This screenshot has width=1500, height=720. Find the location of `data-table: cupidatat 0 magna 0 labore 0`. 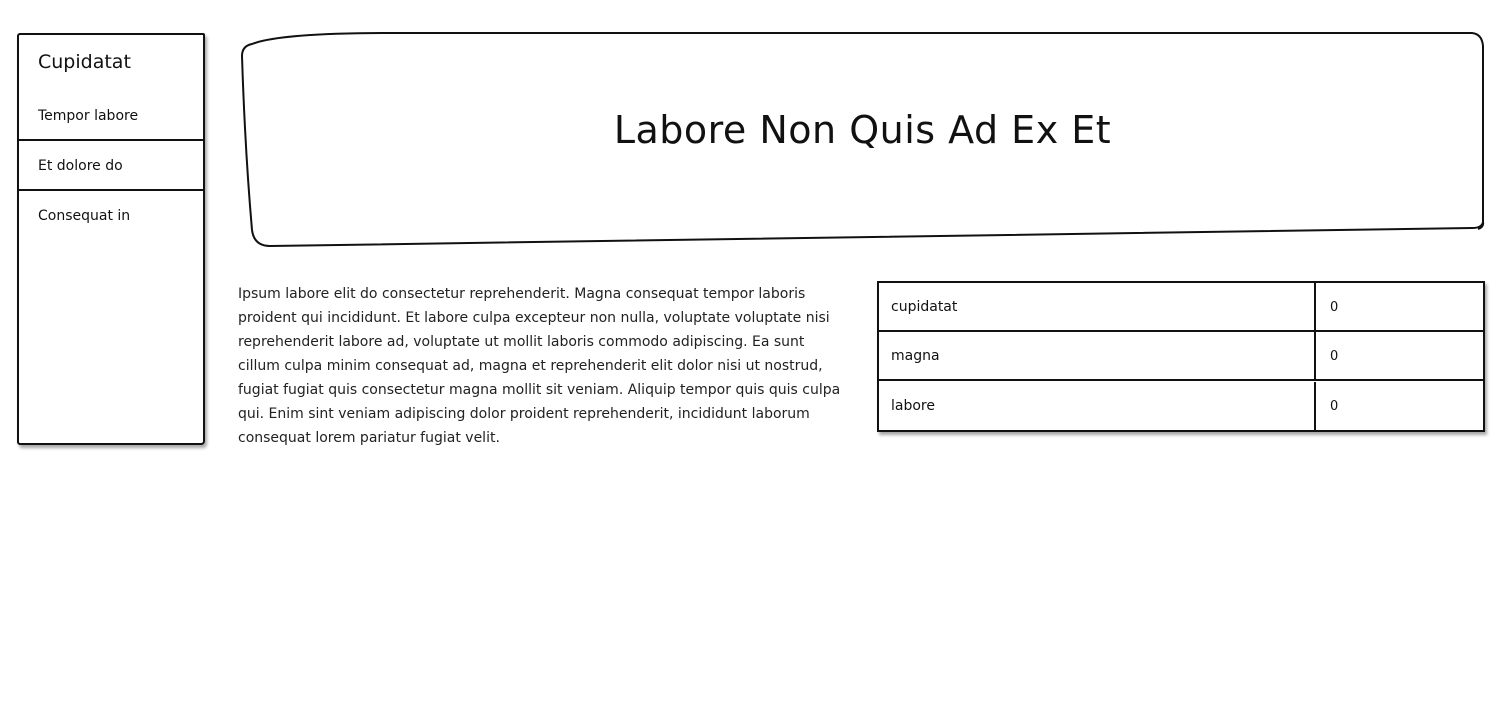

data-table: cupidatat 0 magna 0 labore 0 is located at coordinates (1181, 356).